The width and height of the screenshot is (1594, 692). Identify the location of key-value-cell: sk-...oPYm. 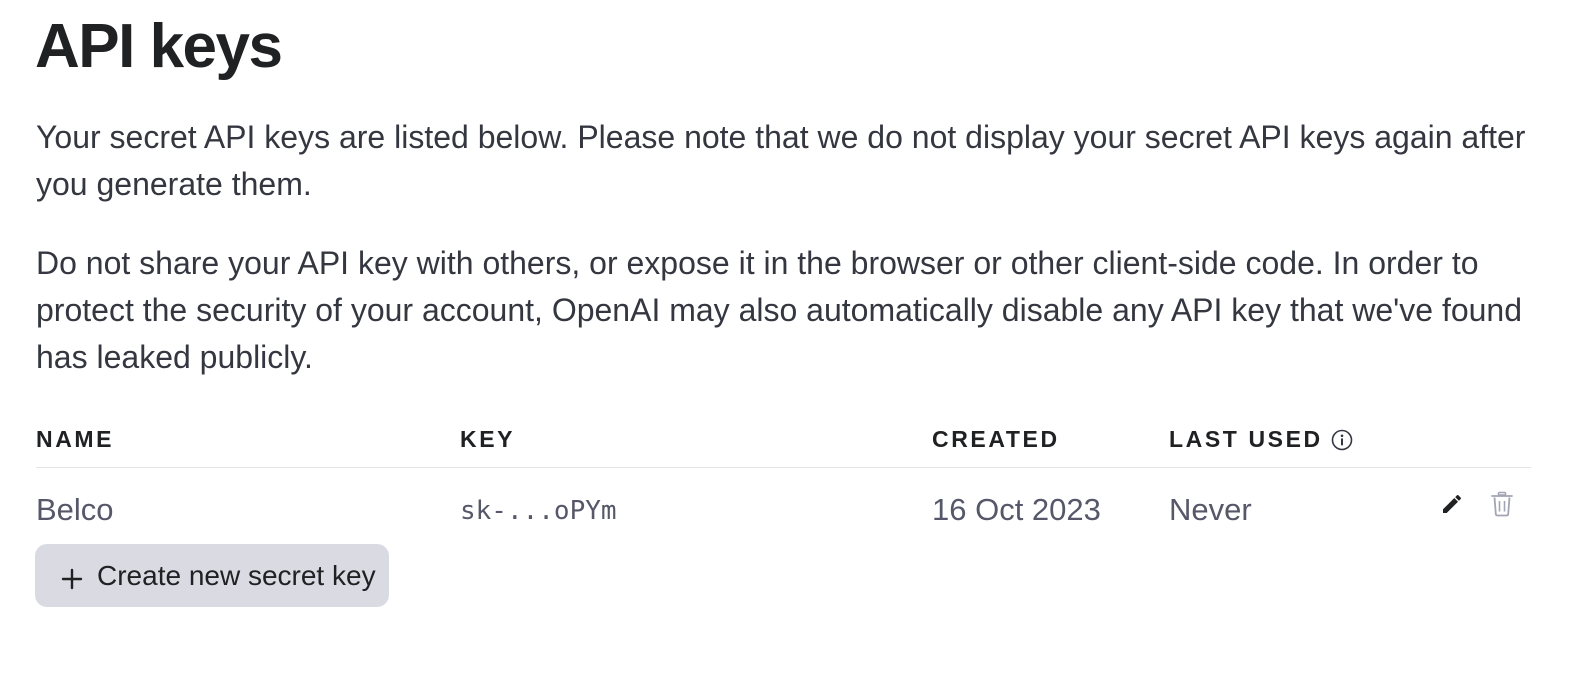
(538, 511).